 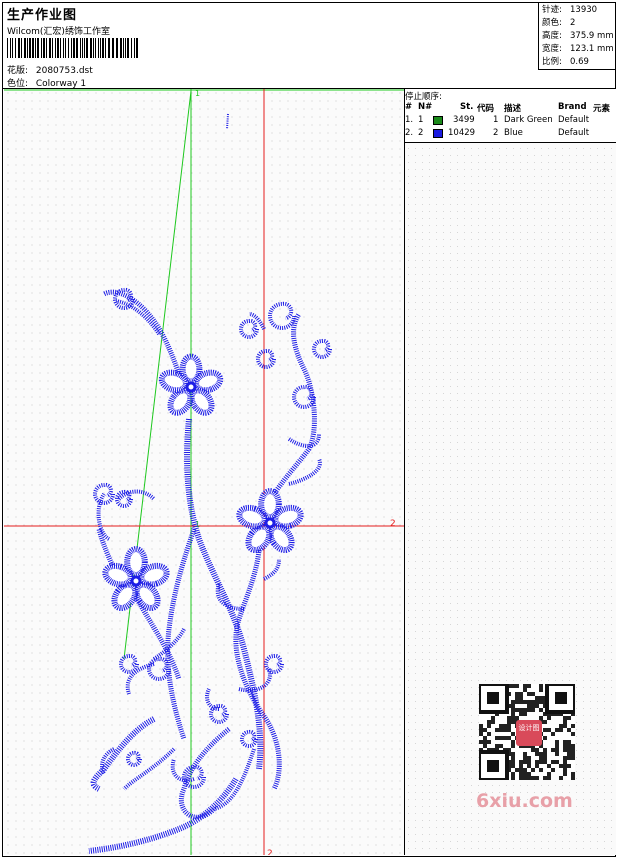 I want to click on table-row: 2. 2 10429 2 Blue Default, so click(x=510, y=134).